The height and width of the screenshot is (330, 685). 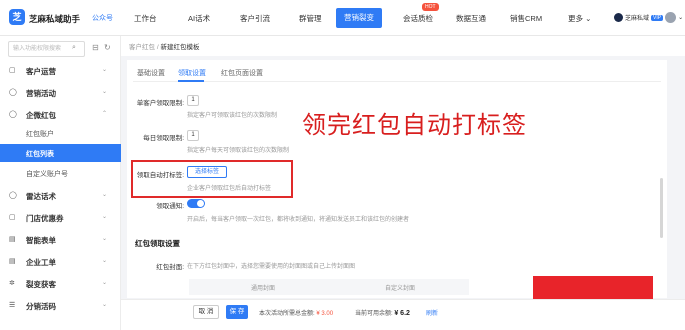 I want to click on nav-more-label: 更多, so click(x=575, y=18).